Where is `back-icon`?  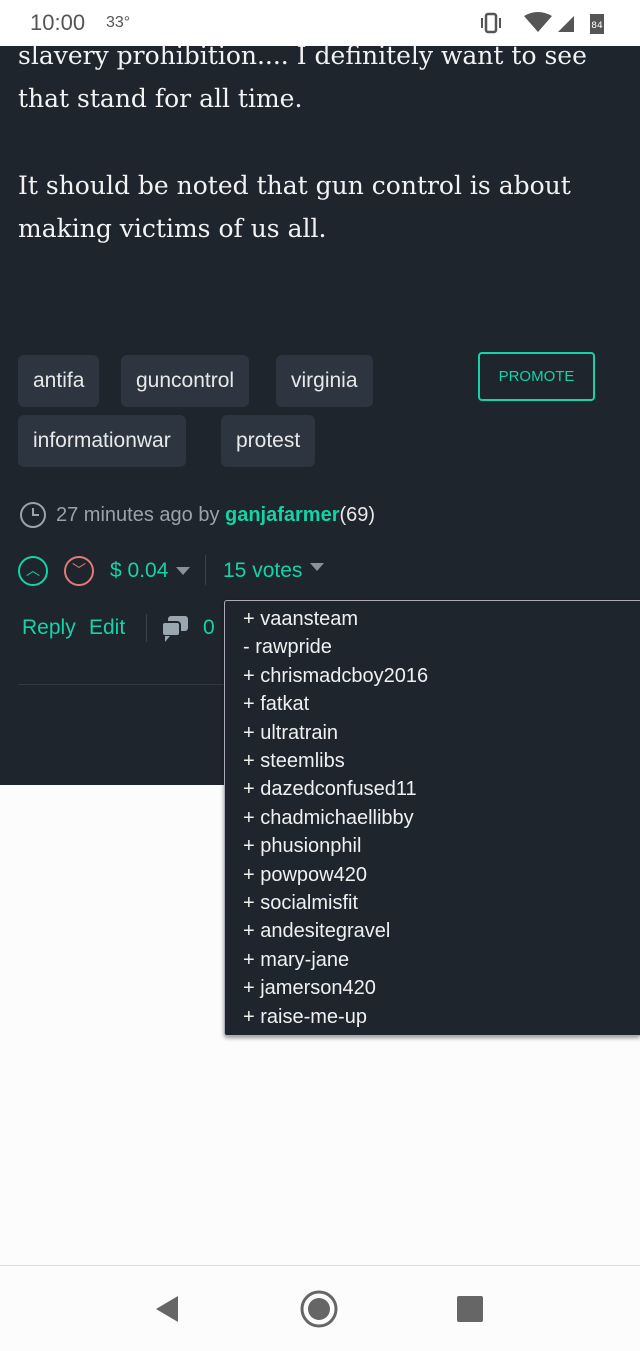 back-icon is located at coordinates (167, 1309).